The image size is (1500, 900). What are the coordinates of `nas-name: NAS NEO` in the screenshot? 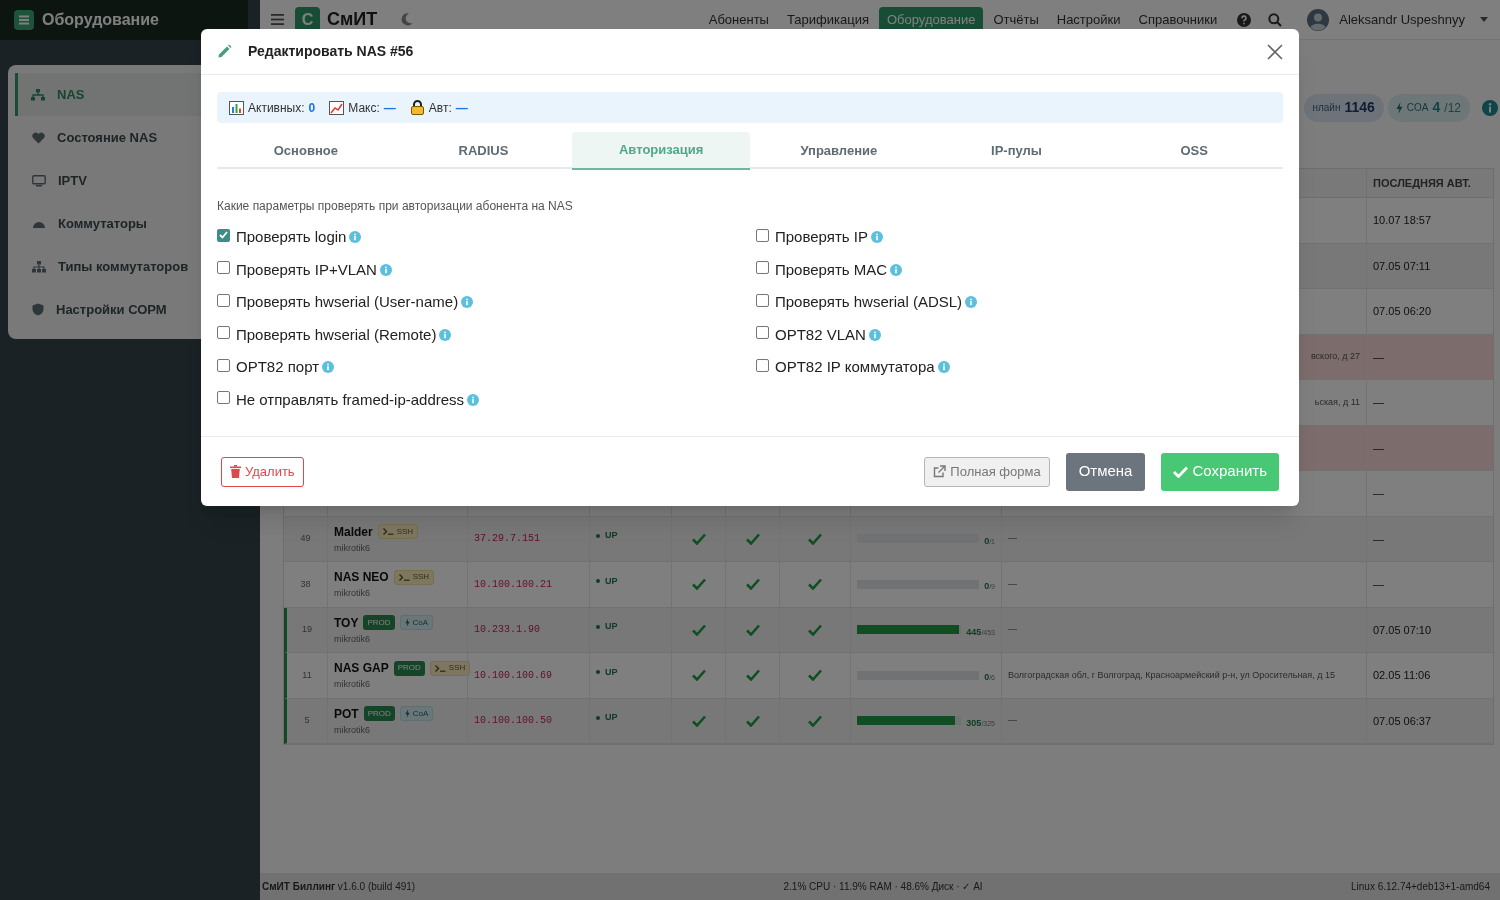 It's located at (361, 577).